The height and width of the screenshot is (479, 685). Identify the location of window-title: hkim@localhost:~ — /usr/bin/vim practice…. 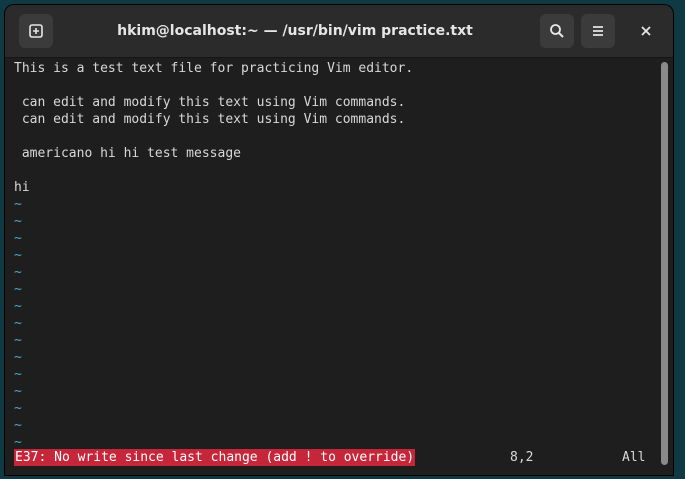
(295, 31).